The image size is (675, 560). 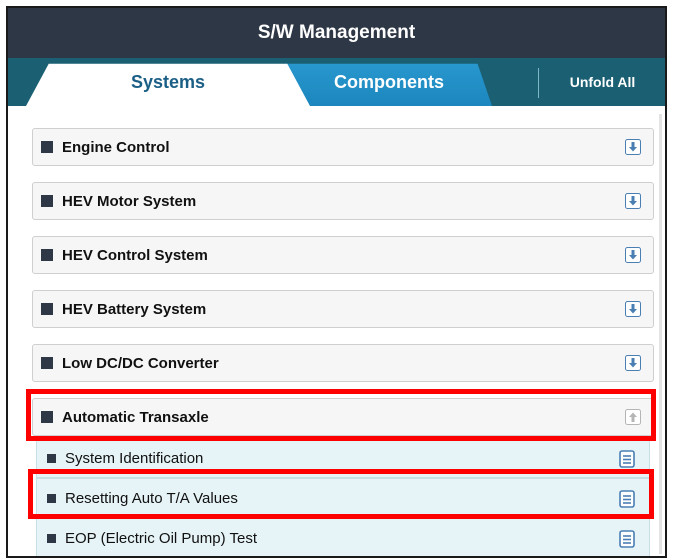 I want to click on window-title: S/W Management, so click(x=336, y=33).